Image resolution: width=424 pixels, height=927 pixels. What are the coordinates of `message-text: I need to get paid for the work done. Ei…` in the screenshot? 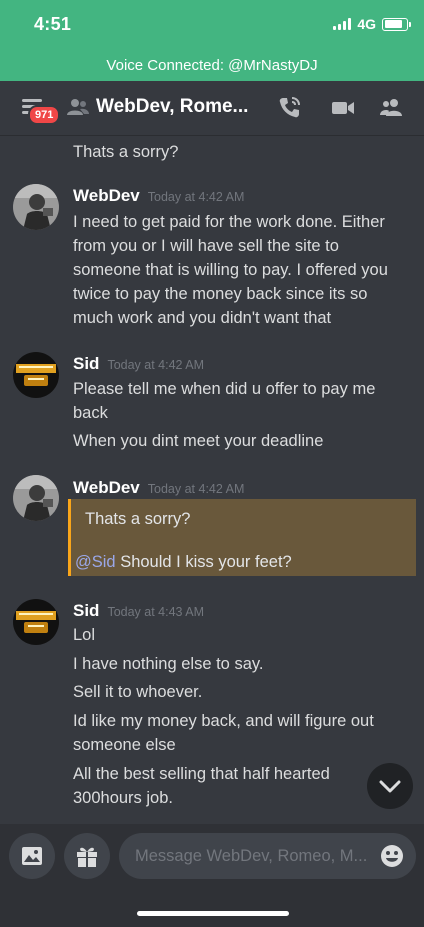 It's located at (229, 222).